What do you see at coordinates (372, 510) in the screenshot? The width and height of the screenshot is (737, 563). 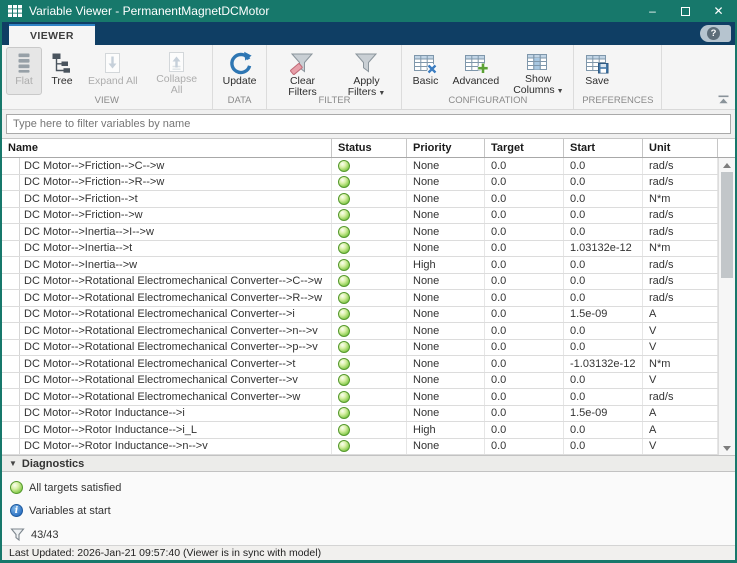 I see `diagnostic-item: i Variables at start` at bounding box center [372, 510].